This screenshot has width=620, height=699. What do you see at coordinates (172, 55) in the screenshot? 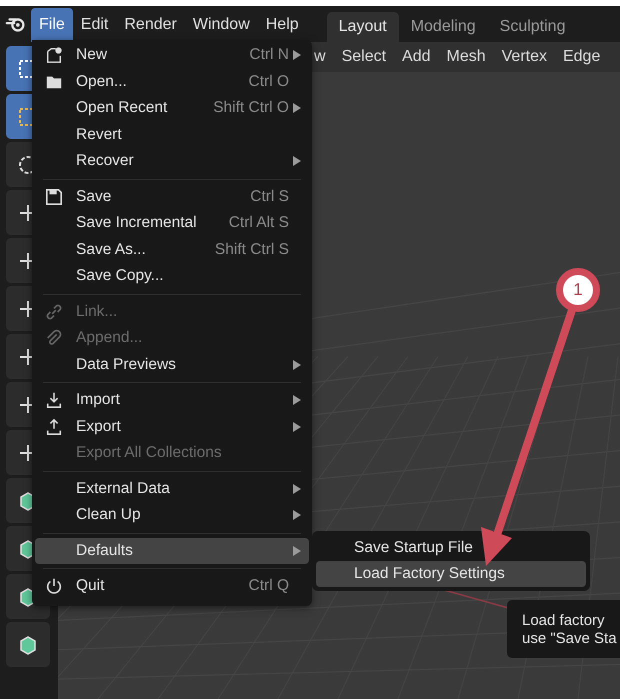
I see `menu-item: New Ctrl N` at bounding box center [172, 55].